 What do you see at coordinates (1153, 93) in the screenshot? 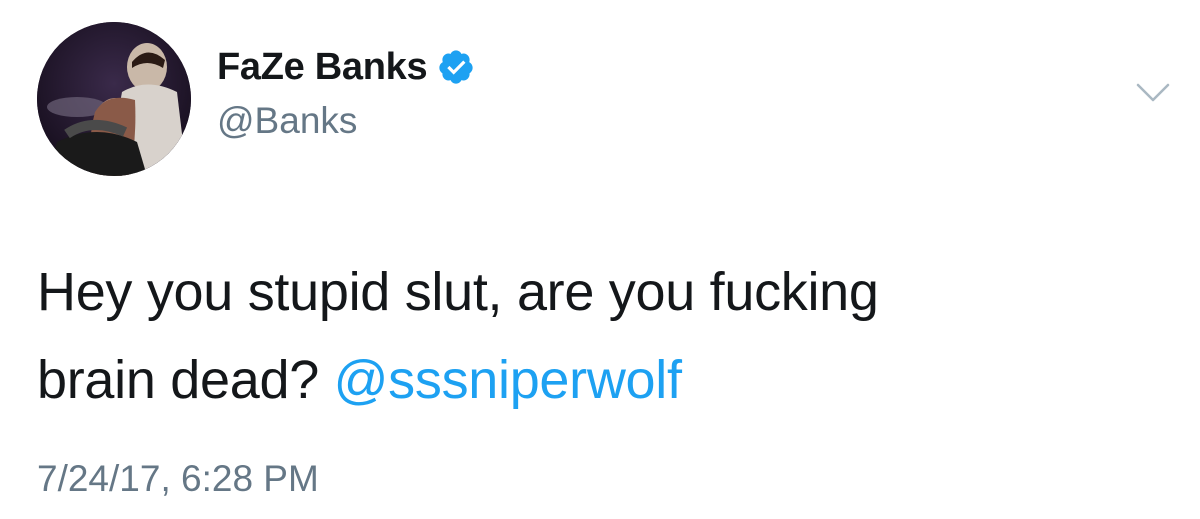
I see `chevron-down-icon` at bounding box center [1153, 93].